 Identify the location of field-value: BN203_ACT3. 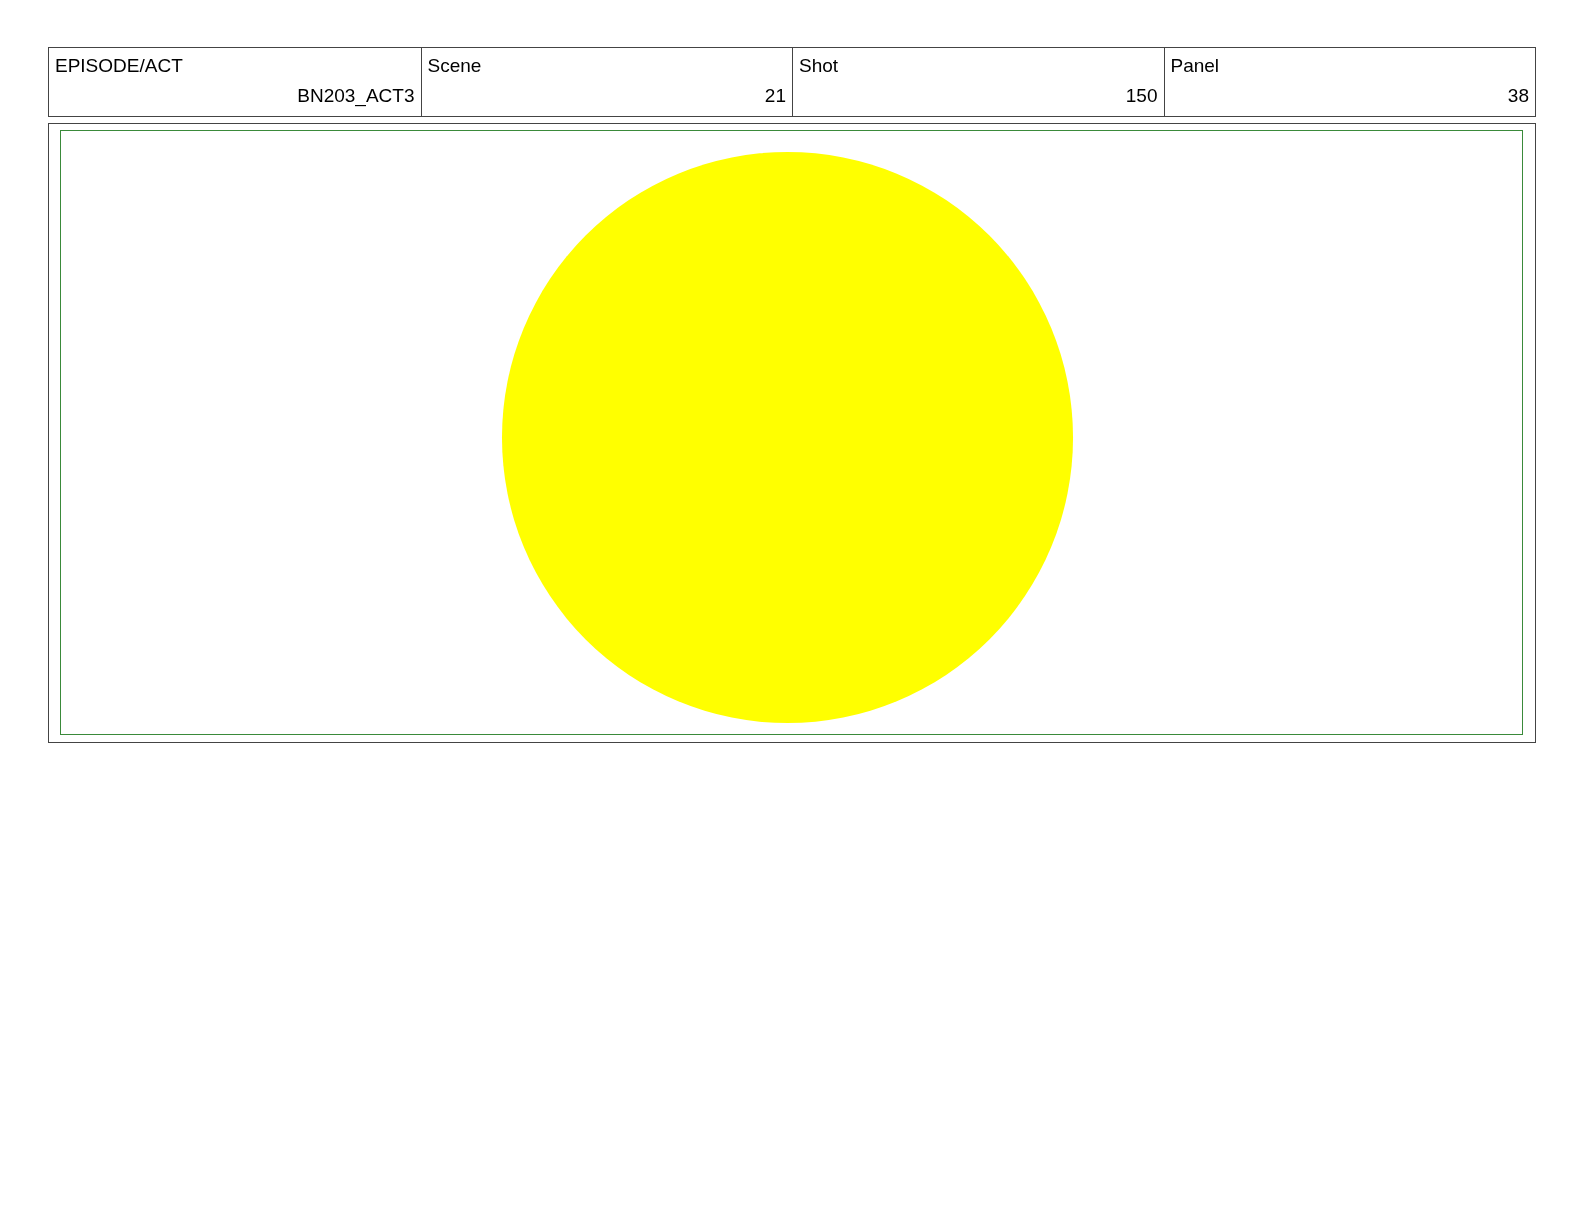
(356, 96).